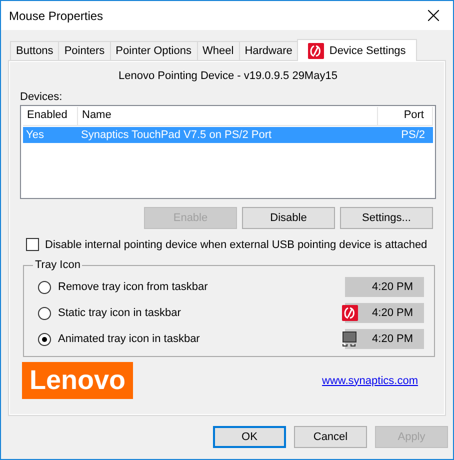 The width and height of the screenshot is (454, 460). What do you see at coordinates (350, 339) in the screenshot?
I see `monitor-icon` at bounding box center [350, 339].